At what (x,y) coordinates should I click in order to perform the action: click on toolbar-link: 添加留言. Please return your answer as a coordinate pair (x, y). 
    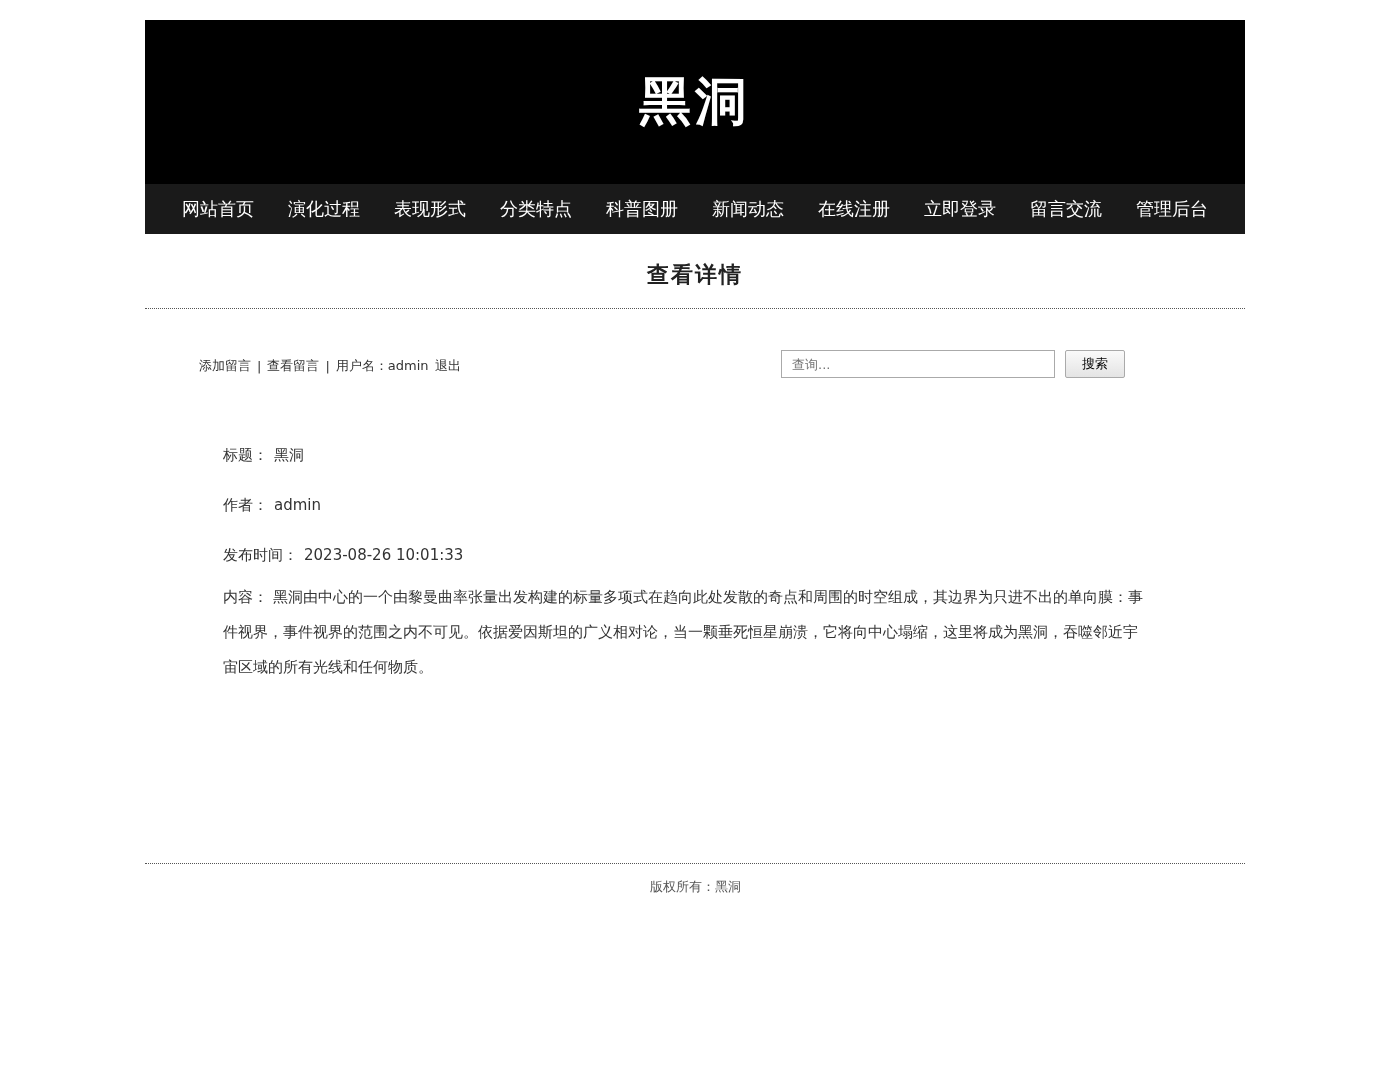
    Looking at the image, I should click on (225, 366).